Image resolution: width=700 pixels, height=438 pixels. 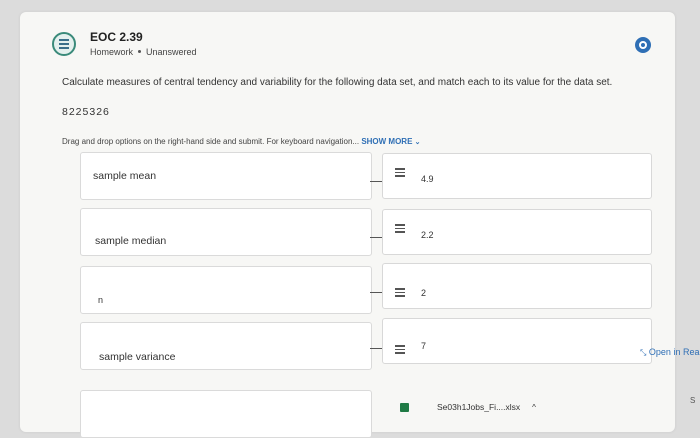 What do you see at coordinates (517, 286) in the screenshot?
I see `drag-option: 2` at bounding box center [517, 286].